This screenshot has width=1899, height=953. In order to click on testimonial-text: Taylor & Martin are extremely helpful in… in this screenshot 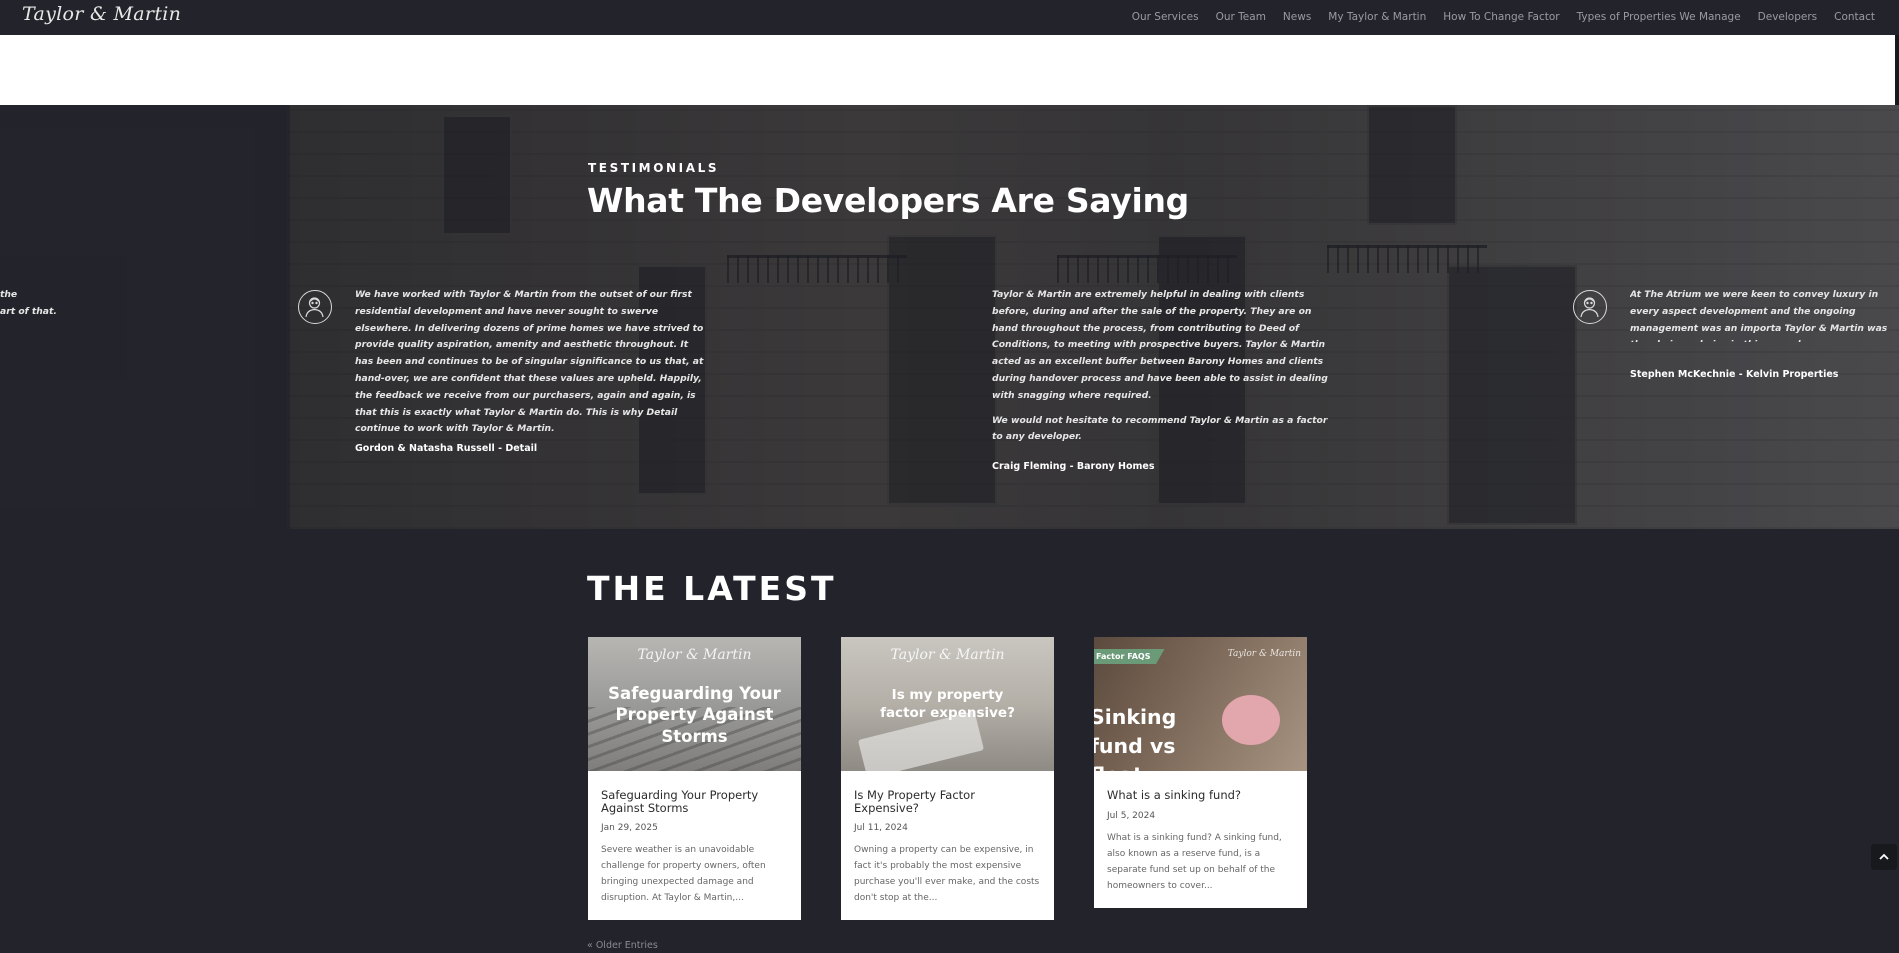, I will do `click(1160, 366)`.